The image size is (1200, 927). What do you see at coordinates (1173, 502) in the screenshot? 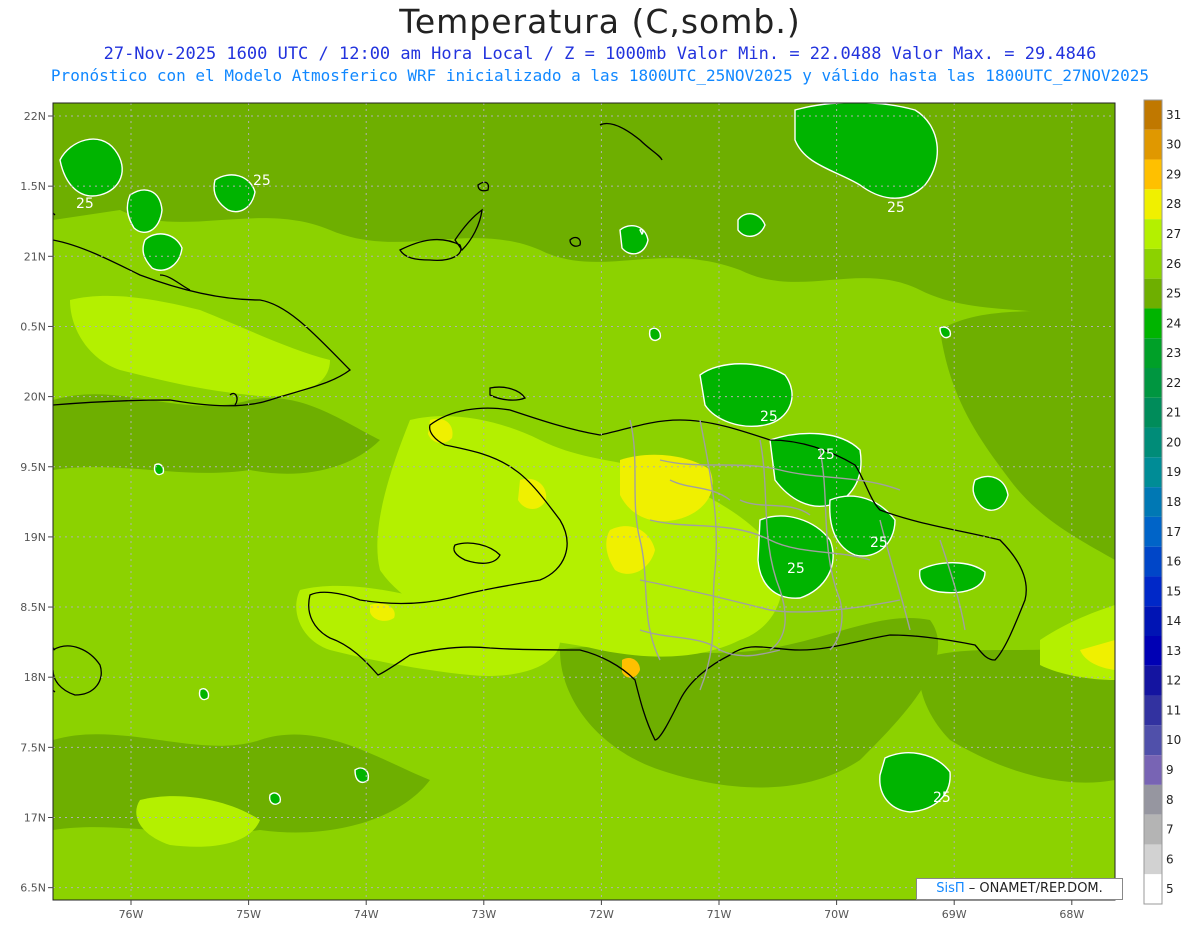
I see `colorbar-label: 18` at bounding box center [1173, 502].